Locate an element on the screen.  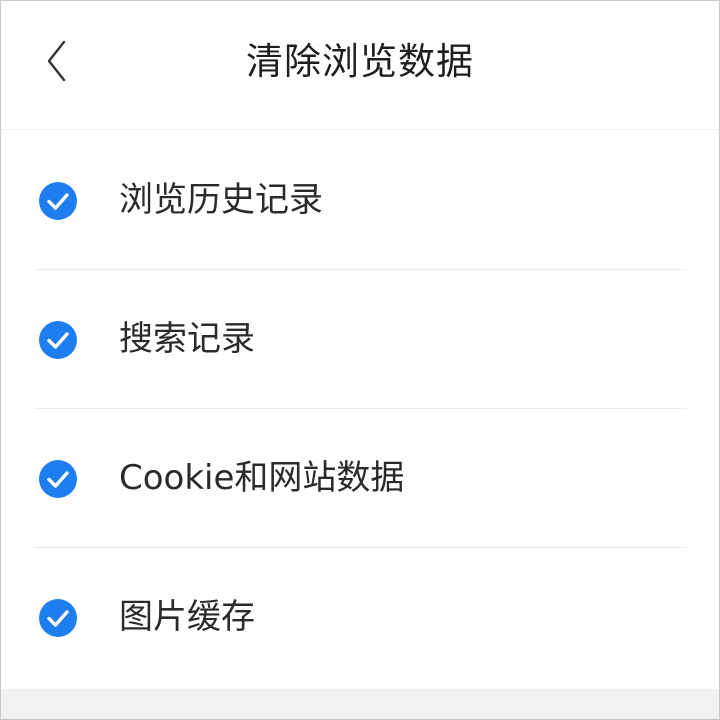
option-label: 浏览历史记录 is located at coordinates (221, 200).